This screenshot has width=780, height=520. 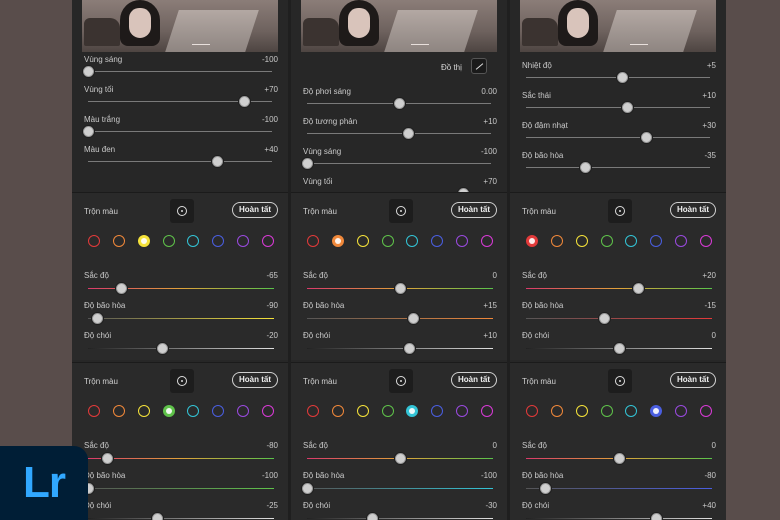 What do you see at coordinates (479, 66) in the screenshot?
I see `curve-icon` at bounding box center [479, 66].